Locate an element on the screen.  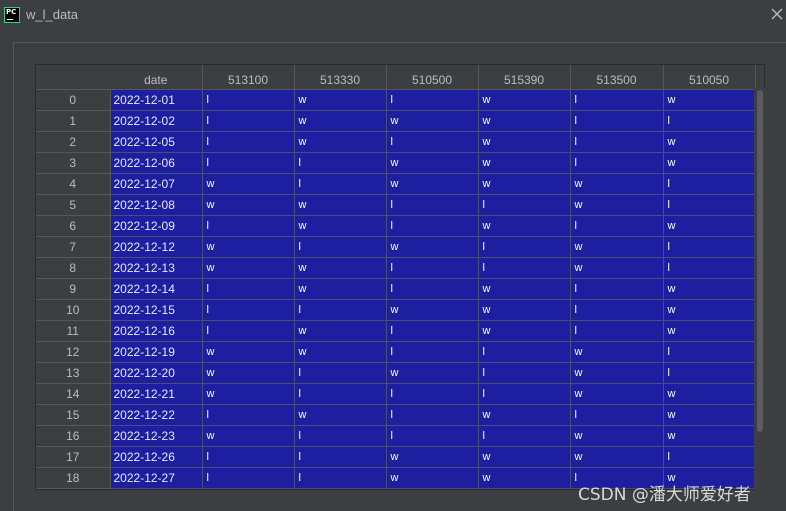
table-row: 6 2022-12-09 l w l w l w is located at coordinates (396, 226).